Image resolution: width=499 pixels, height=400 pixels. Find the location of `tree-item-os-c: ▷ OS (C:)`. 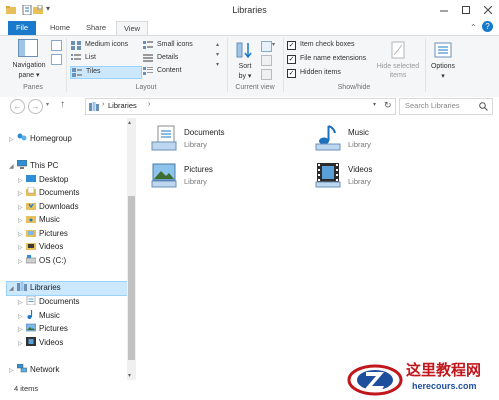

tree-item-os-c: ▷ OS (C:) is located at coordinates (42, 260).